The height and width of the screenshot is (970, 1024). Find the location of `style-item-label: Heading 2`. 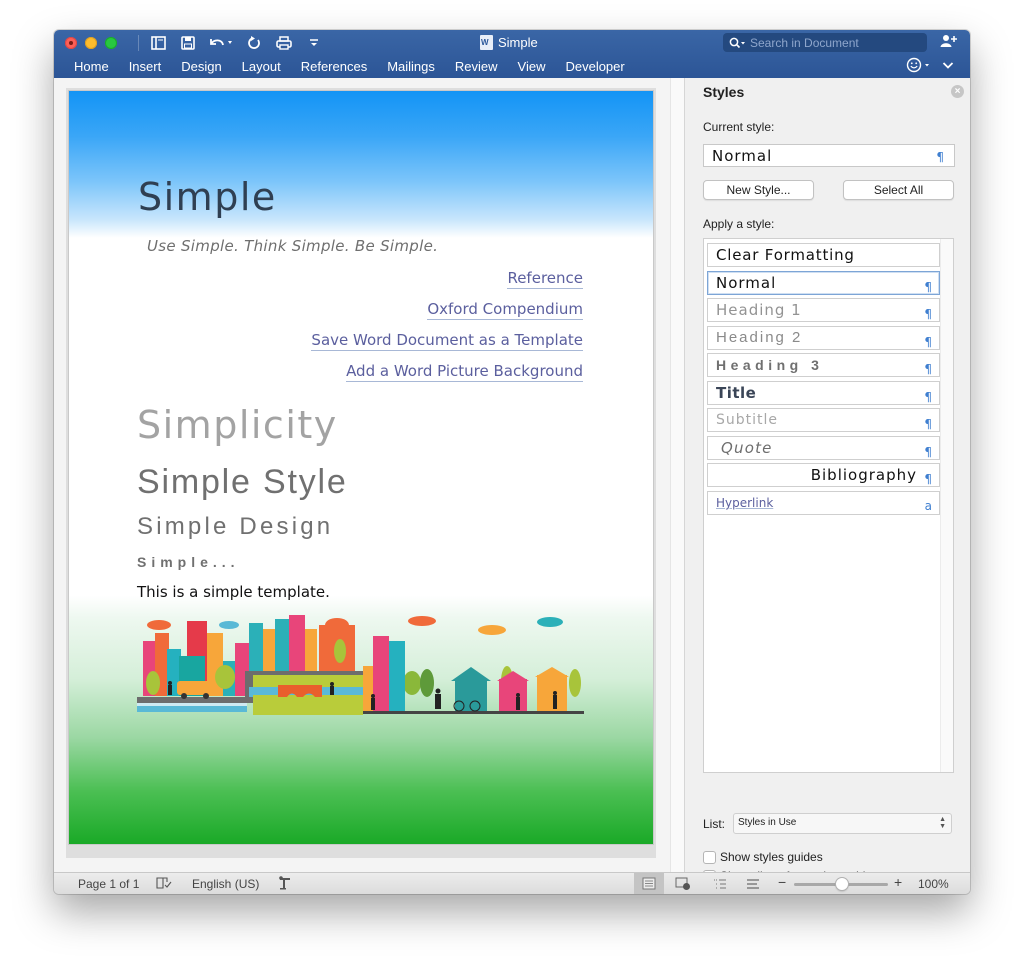

style-item-label: Heading 2 is located at coordinates (759, 337).